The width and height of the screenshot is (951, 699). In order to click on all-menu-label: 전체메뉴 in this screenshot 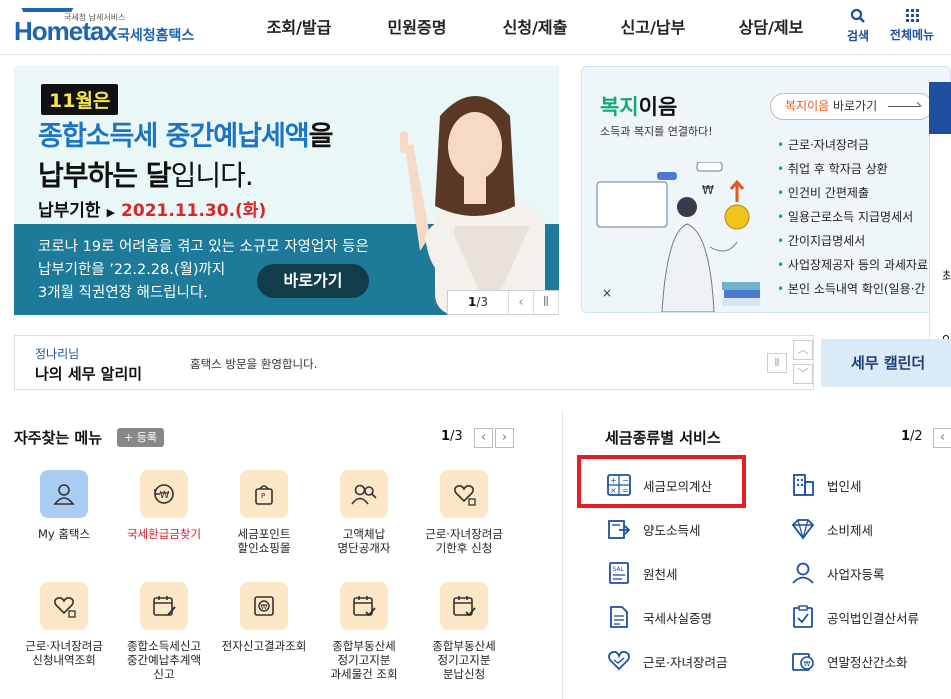, I will do `click(912, 35)`.